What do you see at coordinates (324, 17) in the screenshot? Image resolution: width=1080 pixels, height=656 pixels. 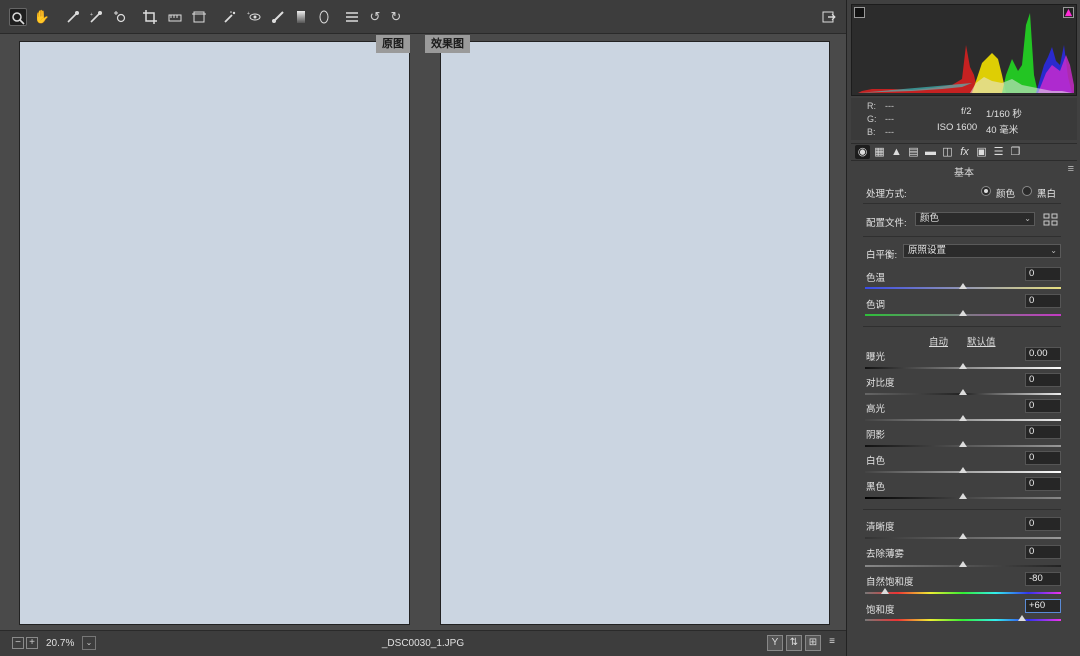 I see `radial-filter-tool-icon` at bounding box center [324, 17].